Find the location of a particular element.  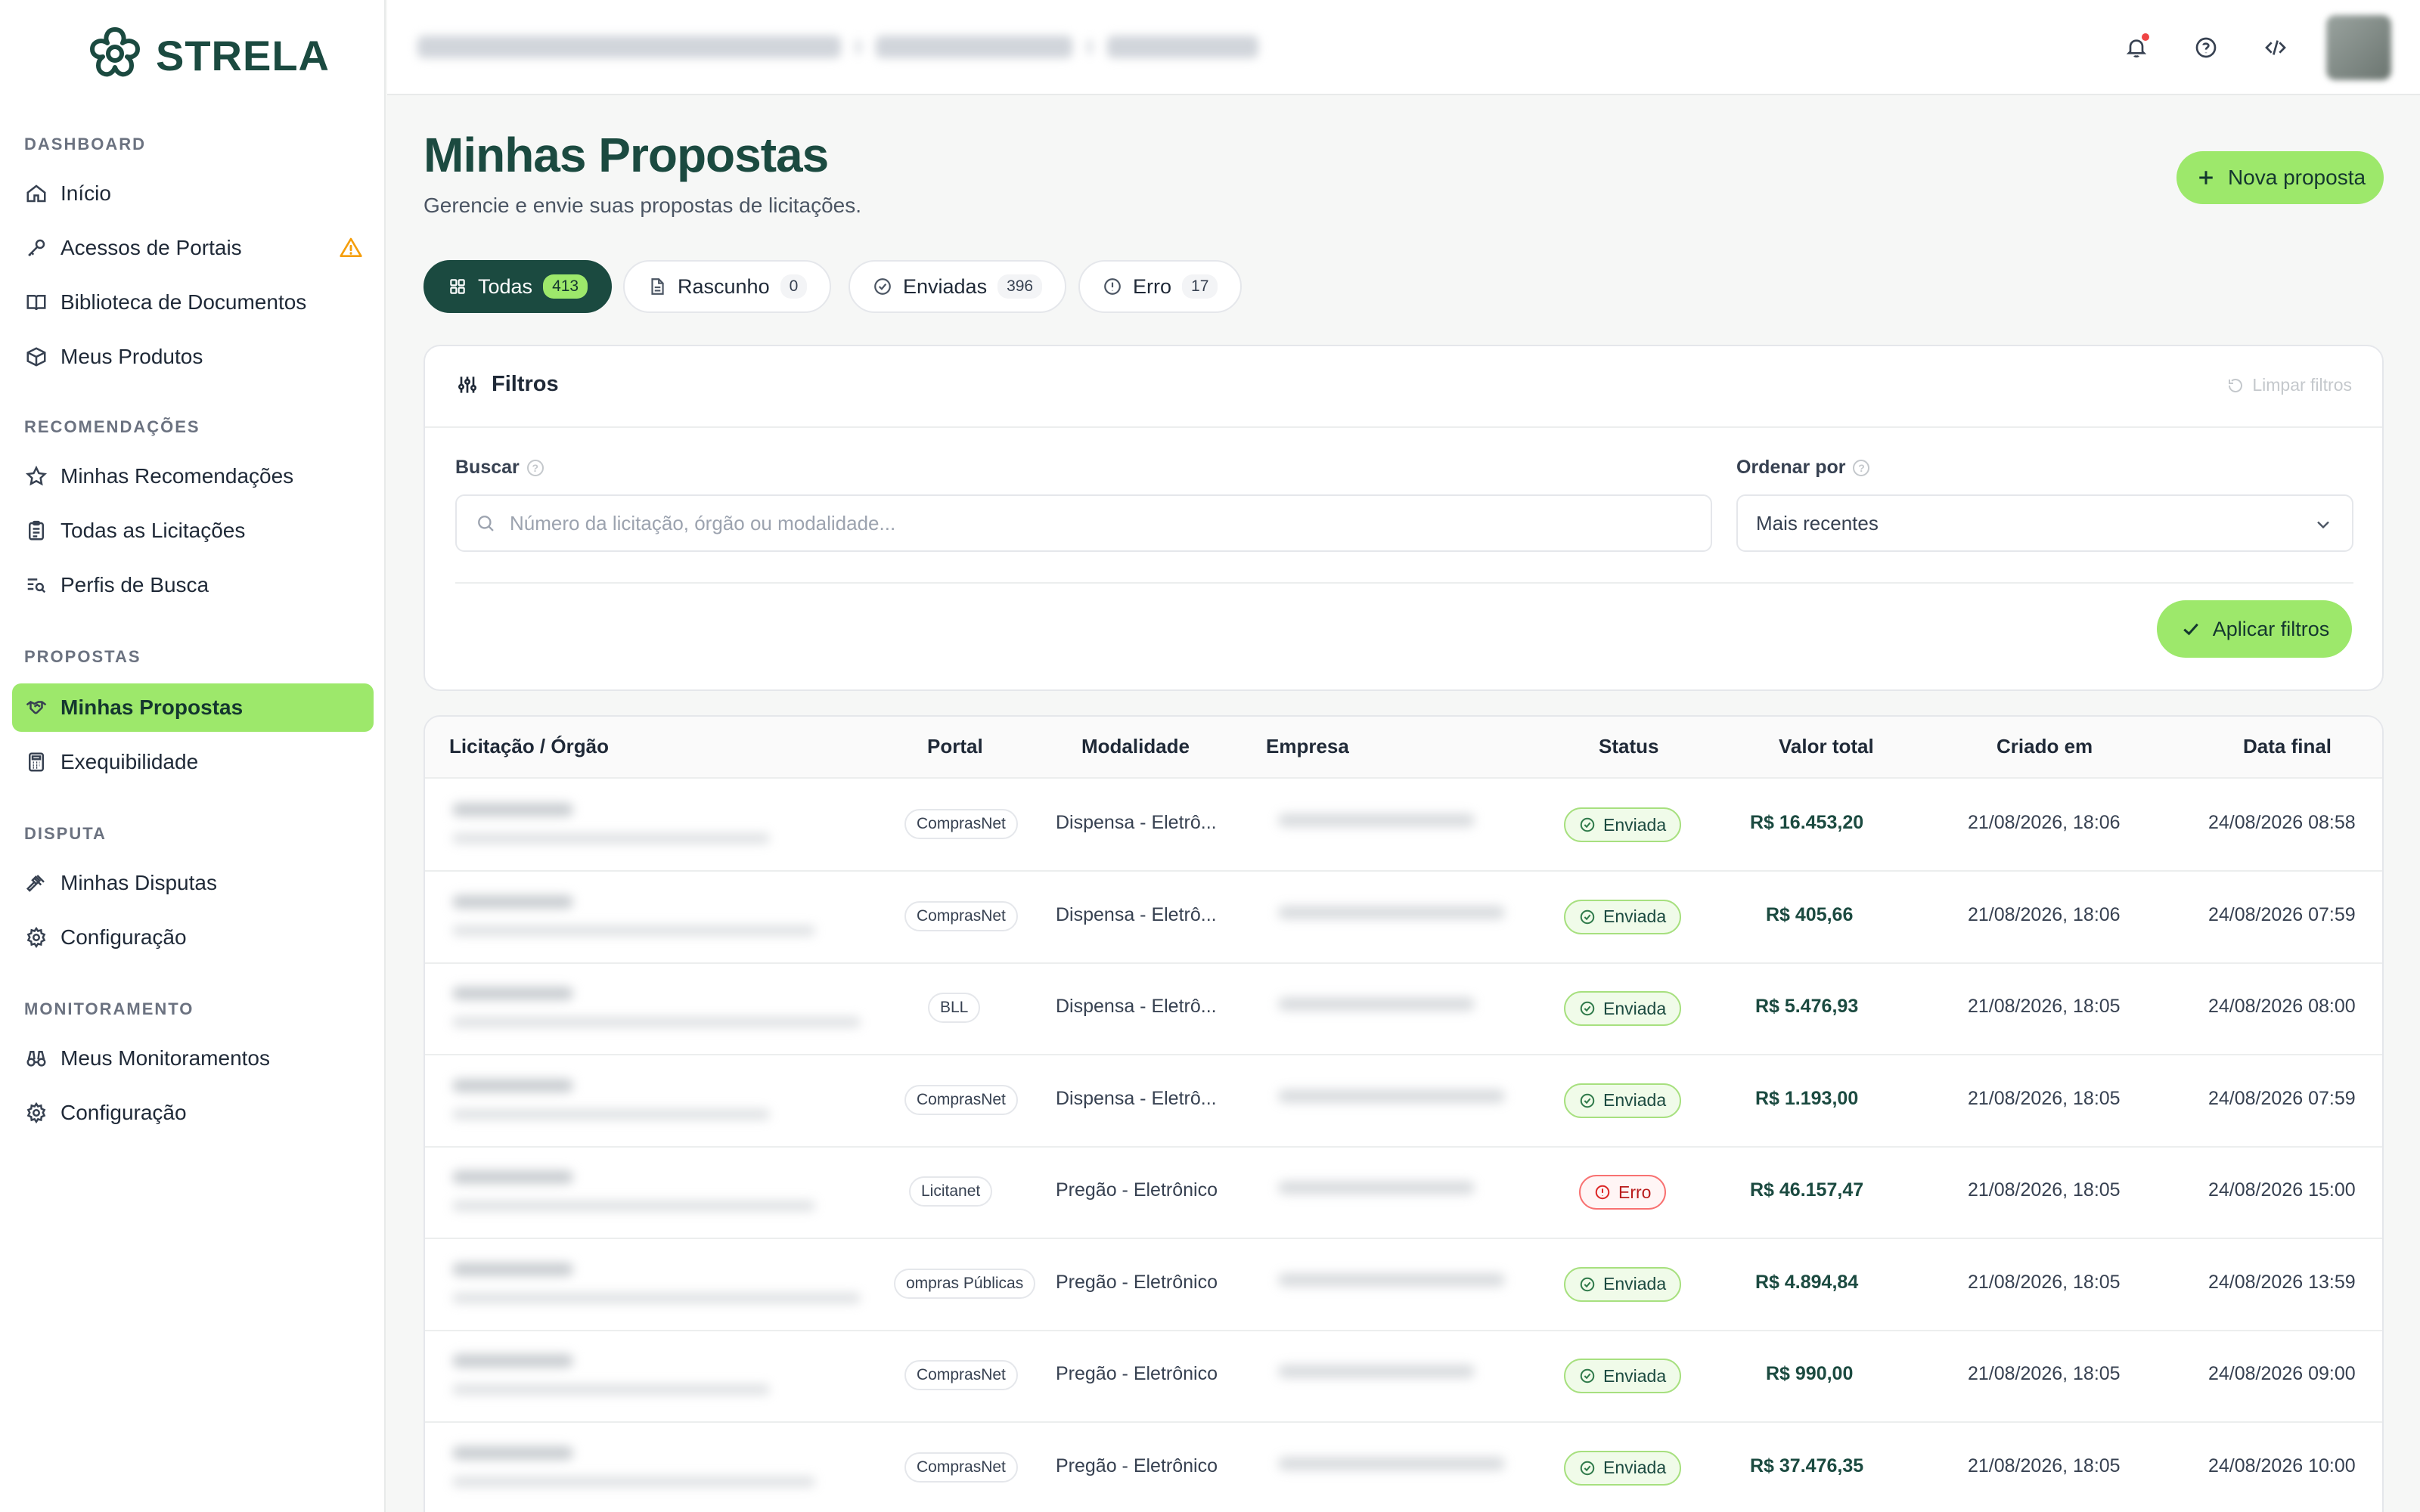

sidebar-item-biblioteca-de-documentos: Biblioteca de Documentos is located at coordinates (193, 302).